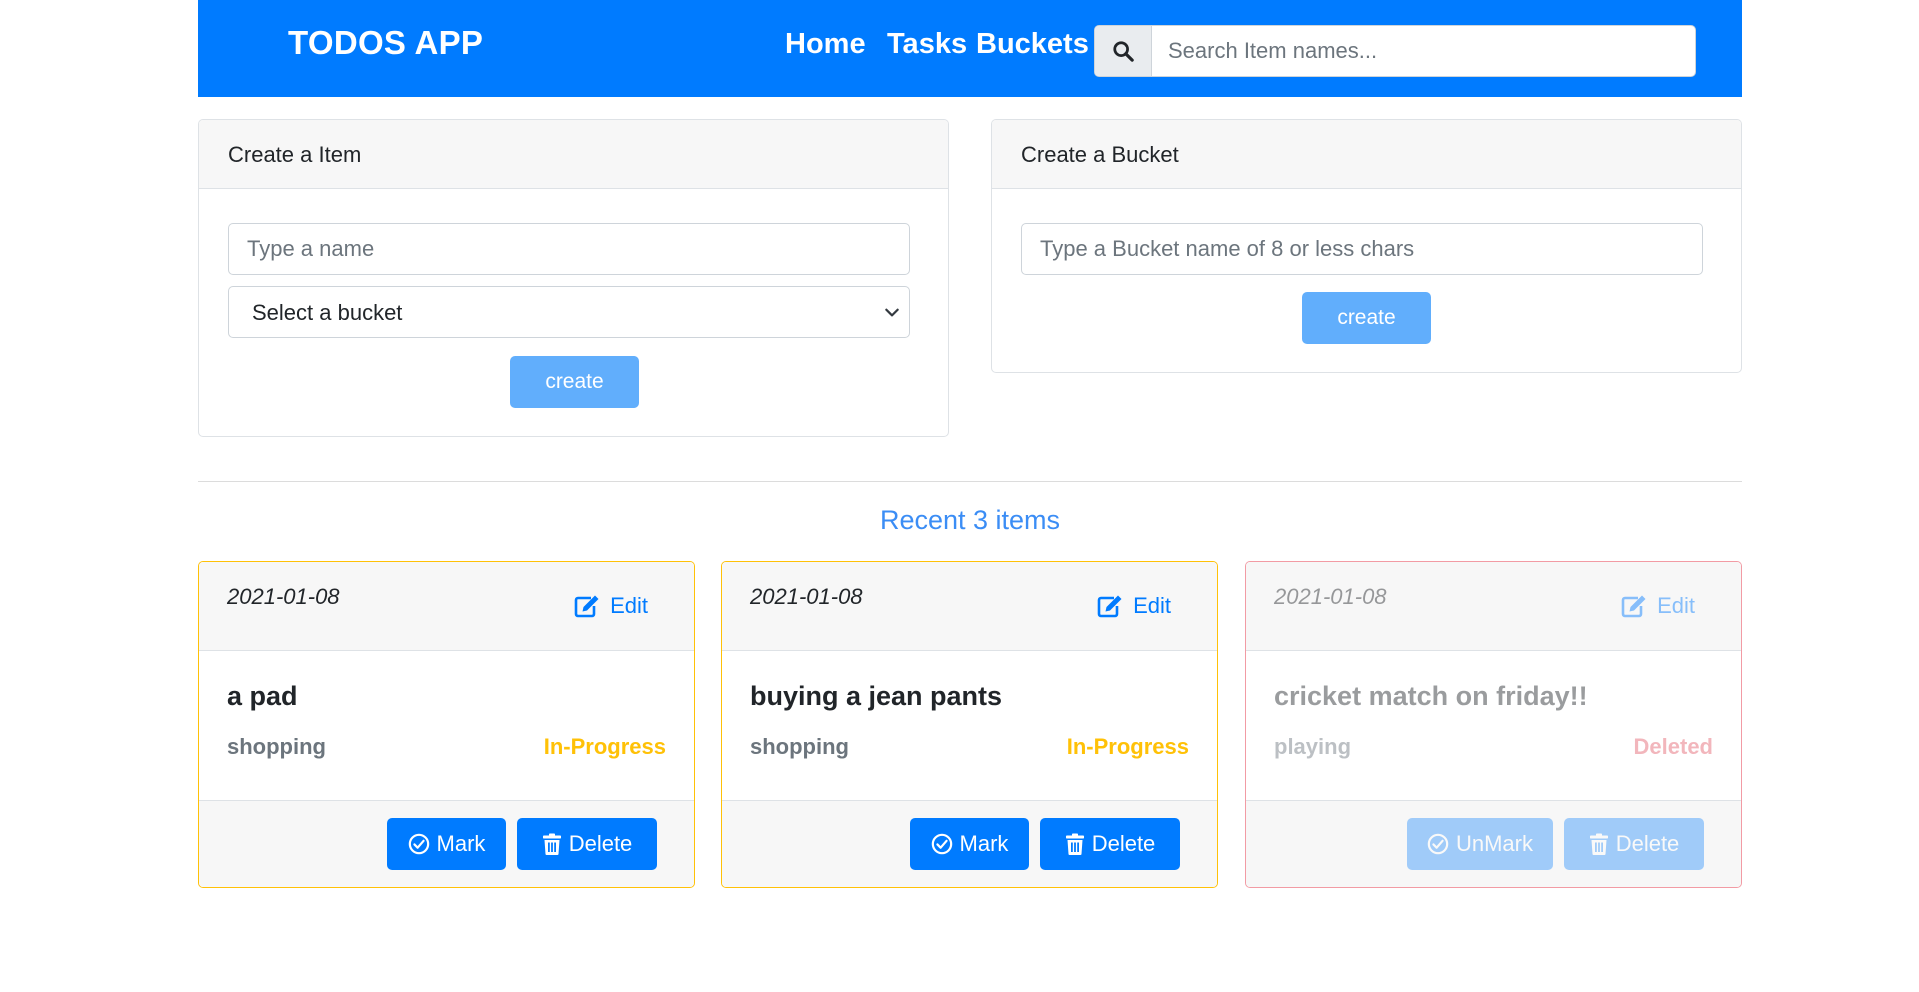 Image resolution: width=1919 pixels, height=992 pixels. I want to click on item-name: buying a jean pants, so click(876, 696).